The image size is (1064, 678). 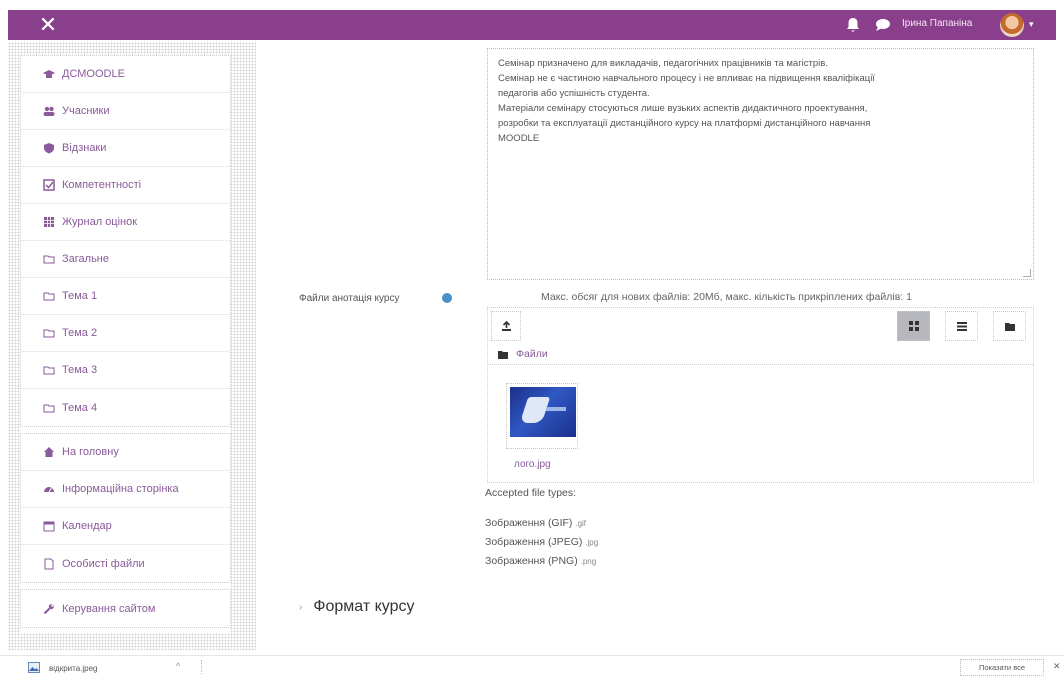 What do you see at coordinates (49, 564) in the screenshot?
I see `file-icon` at bounding box center [49, 564].